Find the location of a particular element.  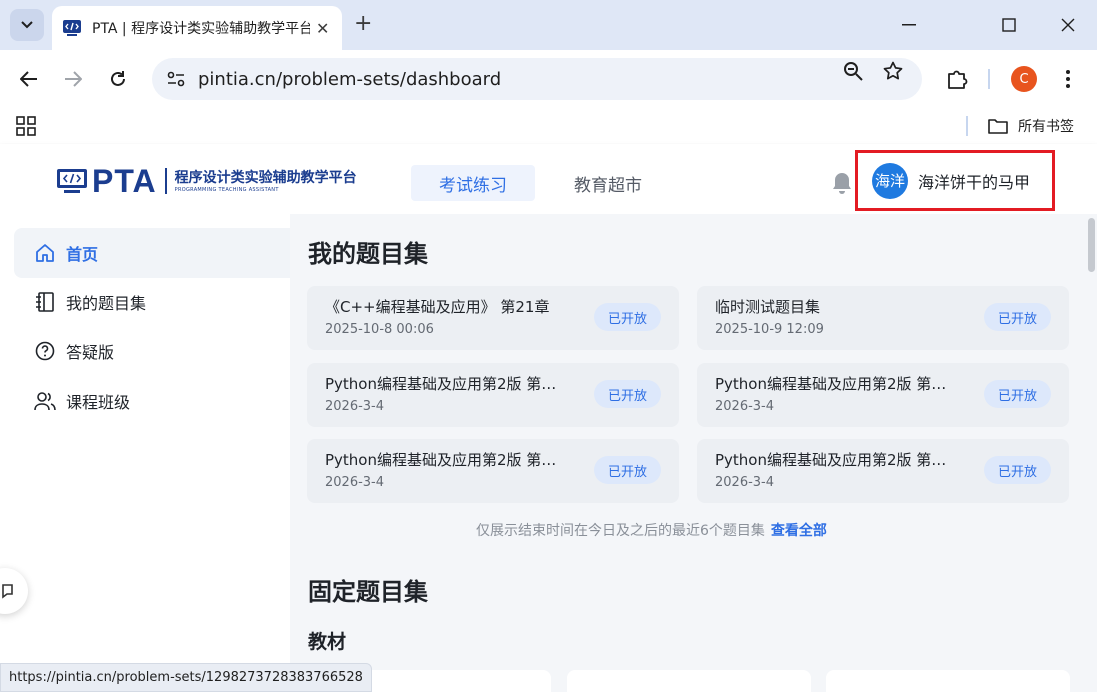

my-sets-title: 我的题目集 is located at coordinates (368, 254).